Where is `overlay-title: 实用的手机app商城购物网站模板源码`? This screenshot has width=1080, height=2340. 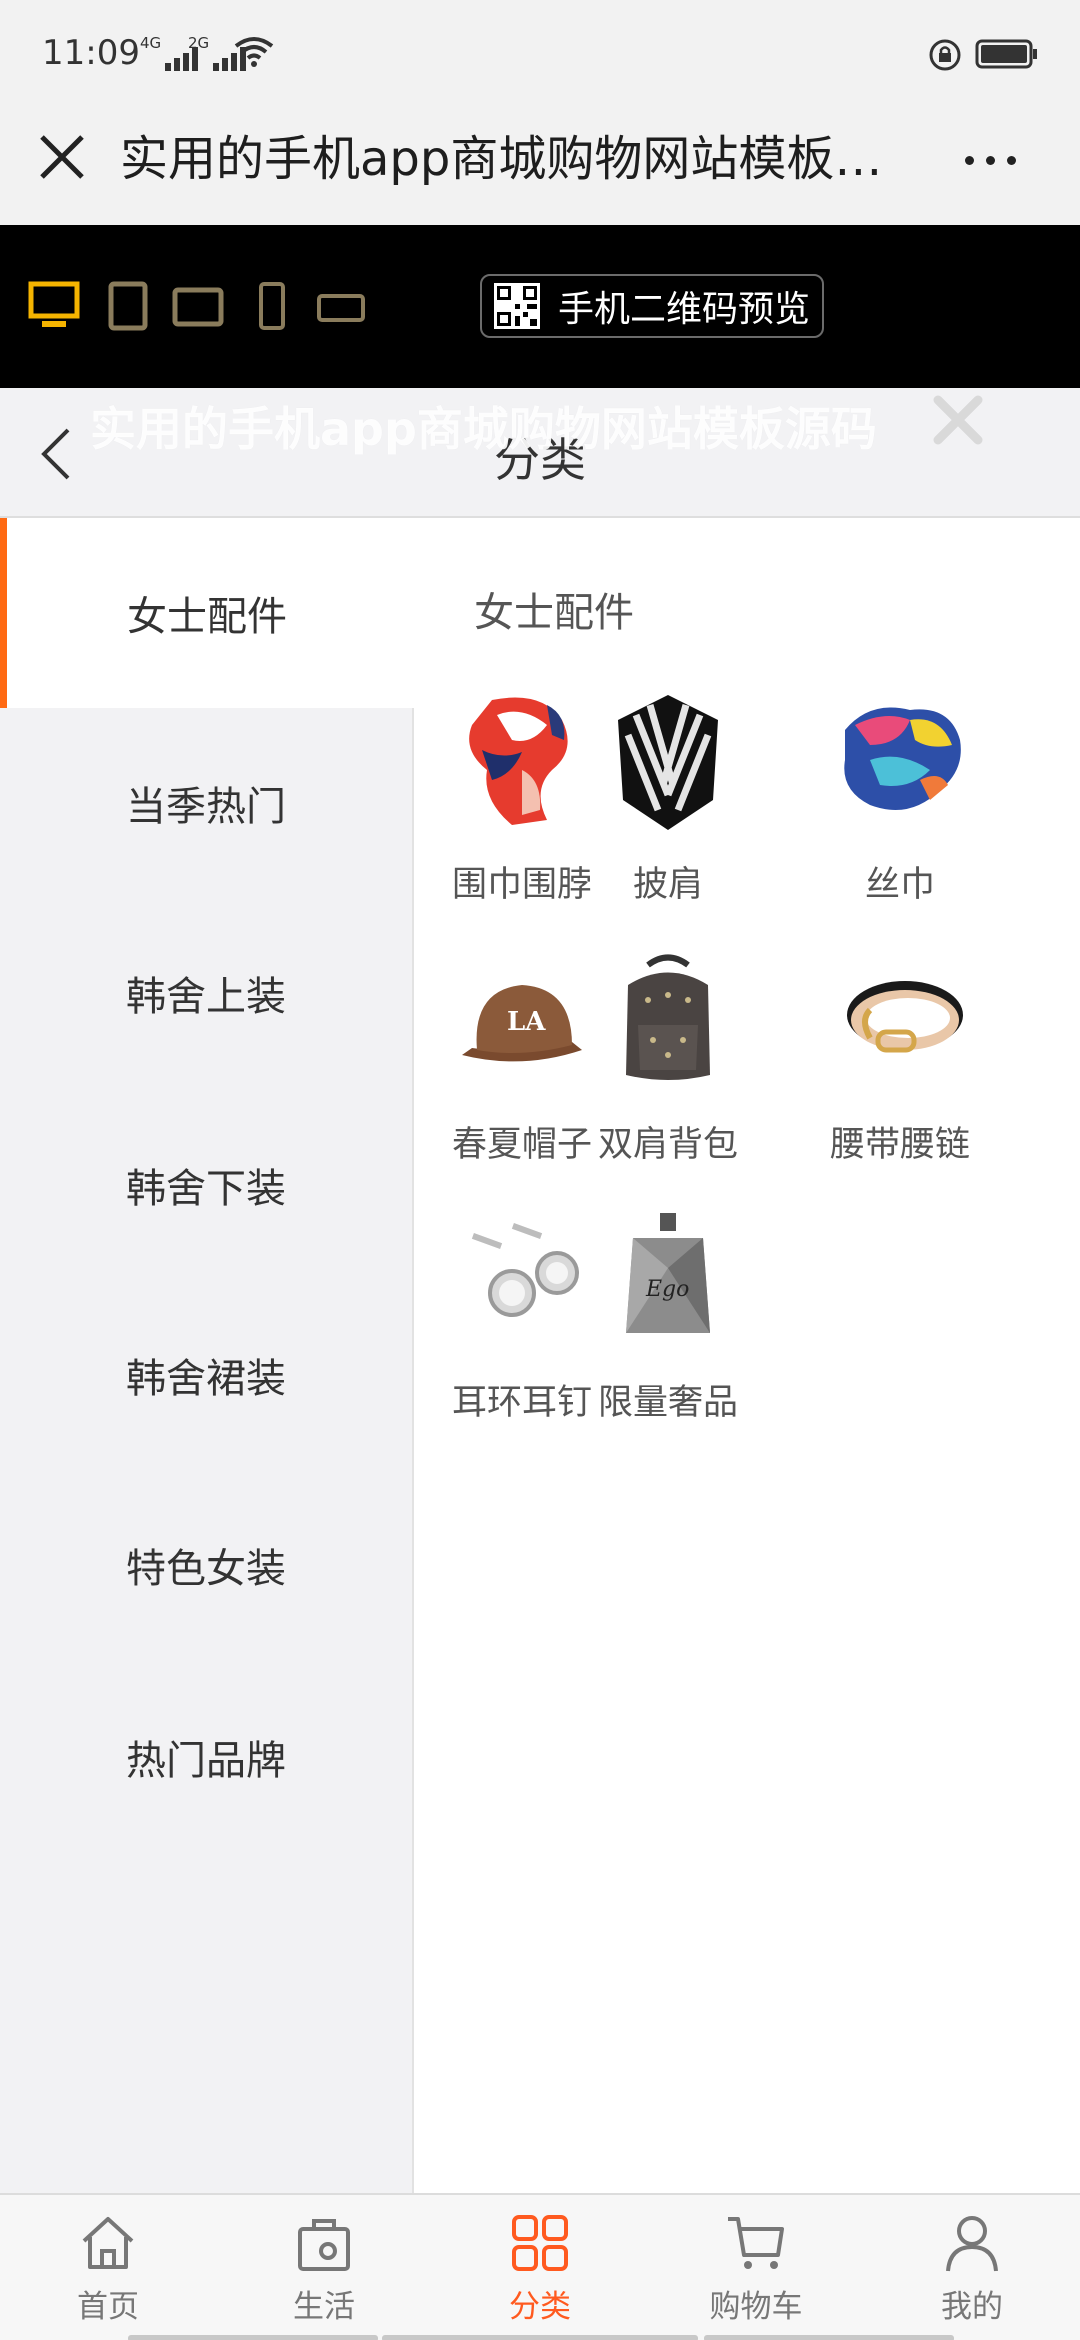 overlay-title: 实用的手机app商城购物网站模板源码 is located at coordinates (483, 429).